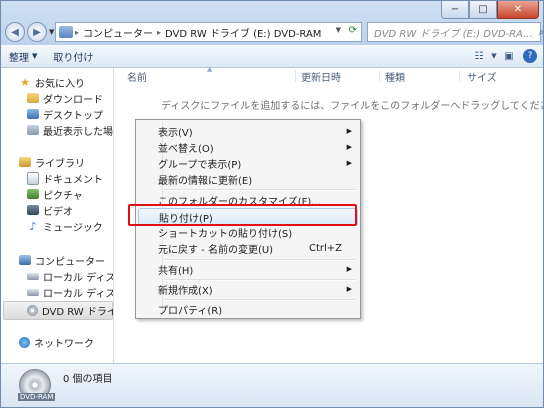  What do you see at coordinates (33, 210) in the screenshot?
I see `videos-icon` at bounding box center [33, 210].